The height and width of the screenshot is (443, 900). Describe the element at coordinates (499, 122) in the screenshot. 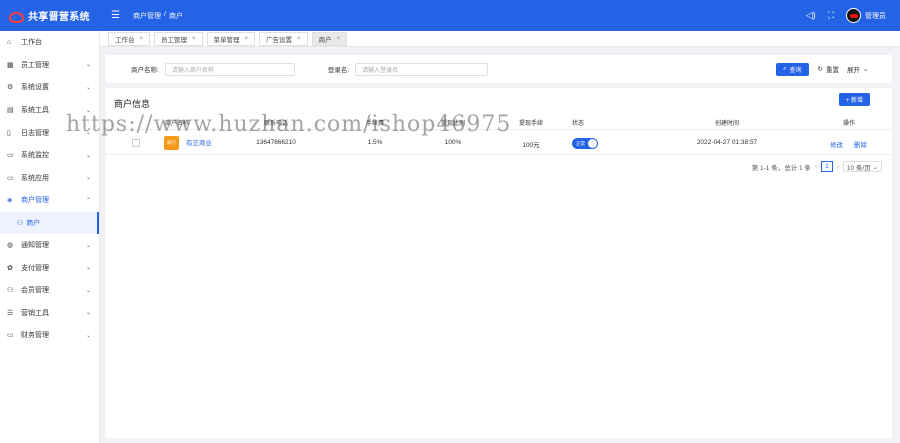

I see `table-header: 商户名称 联系电话 手续费 提现比例 提现手续 状态 创建时间 操作` at that location.